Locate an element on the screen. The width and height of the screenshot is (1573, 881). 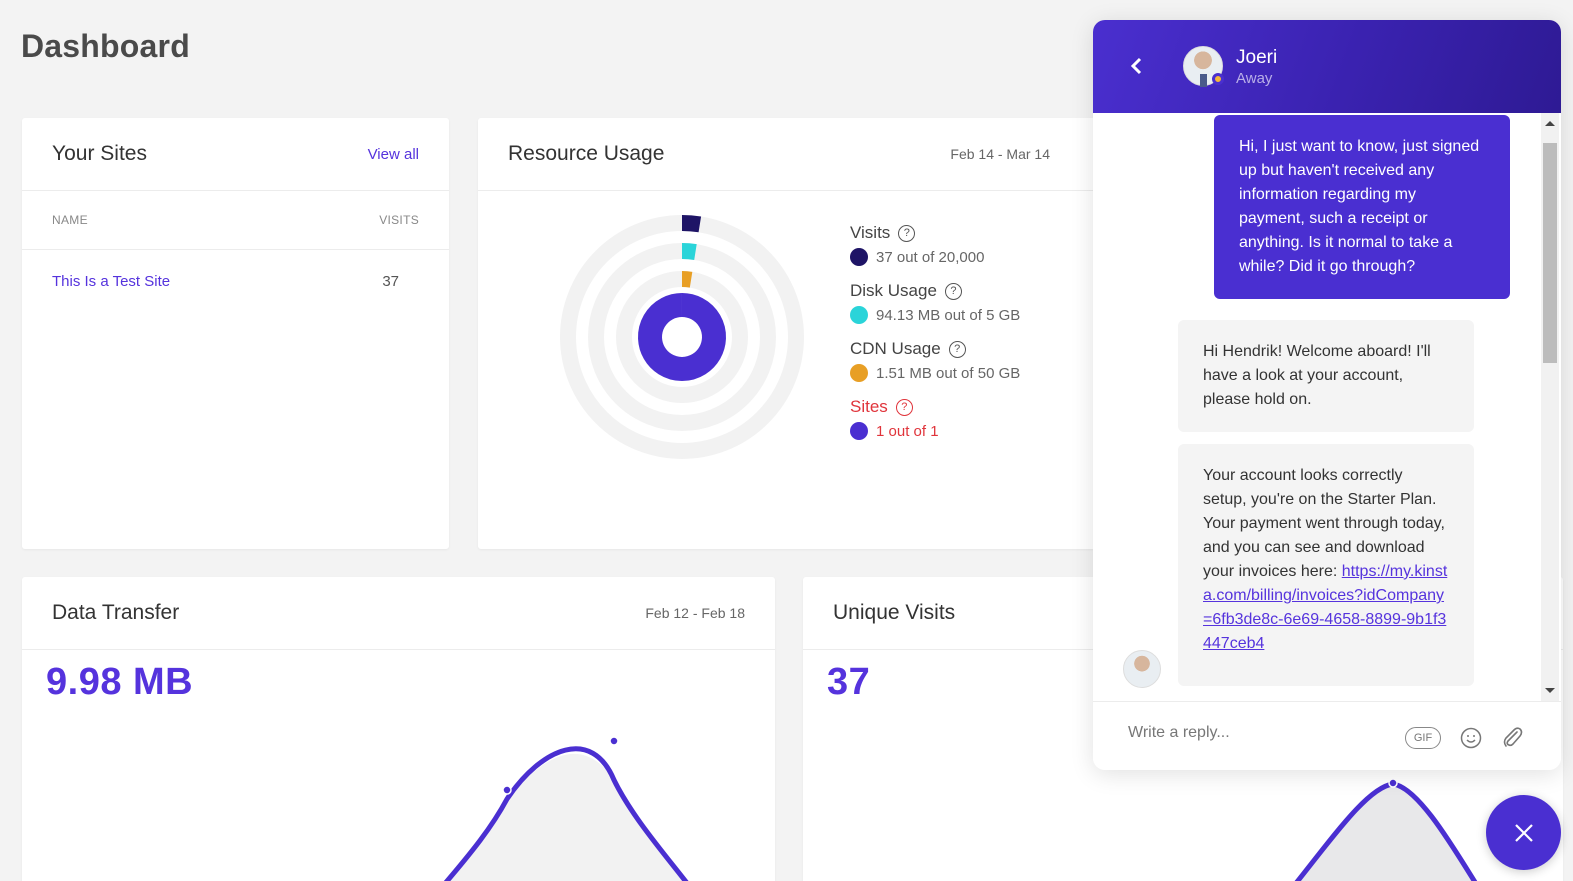
legend-visits-value: 37 out of 20,000 is located at coordinates (930, 257).